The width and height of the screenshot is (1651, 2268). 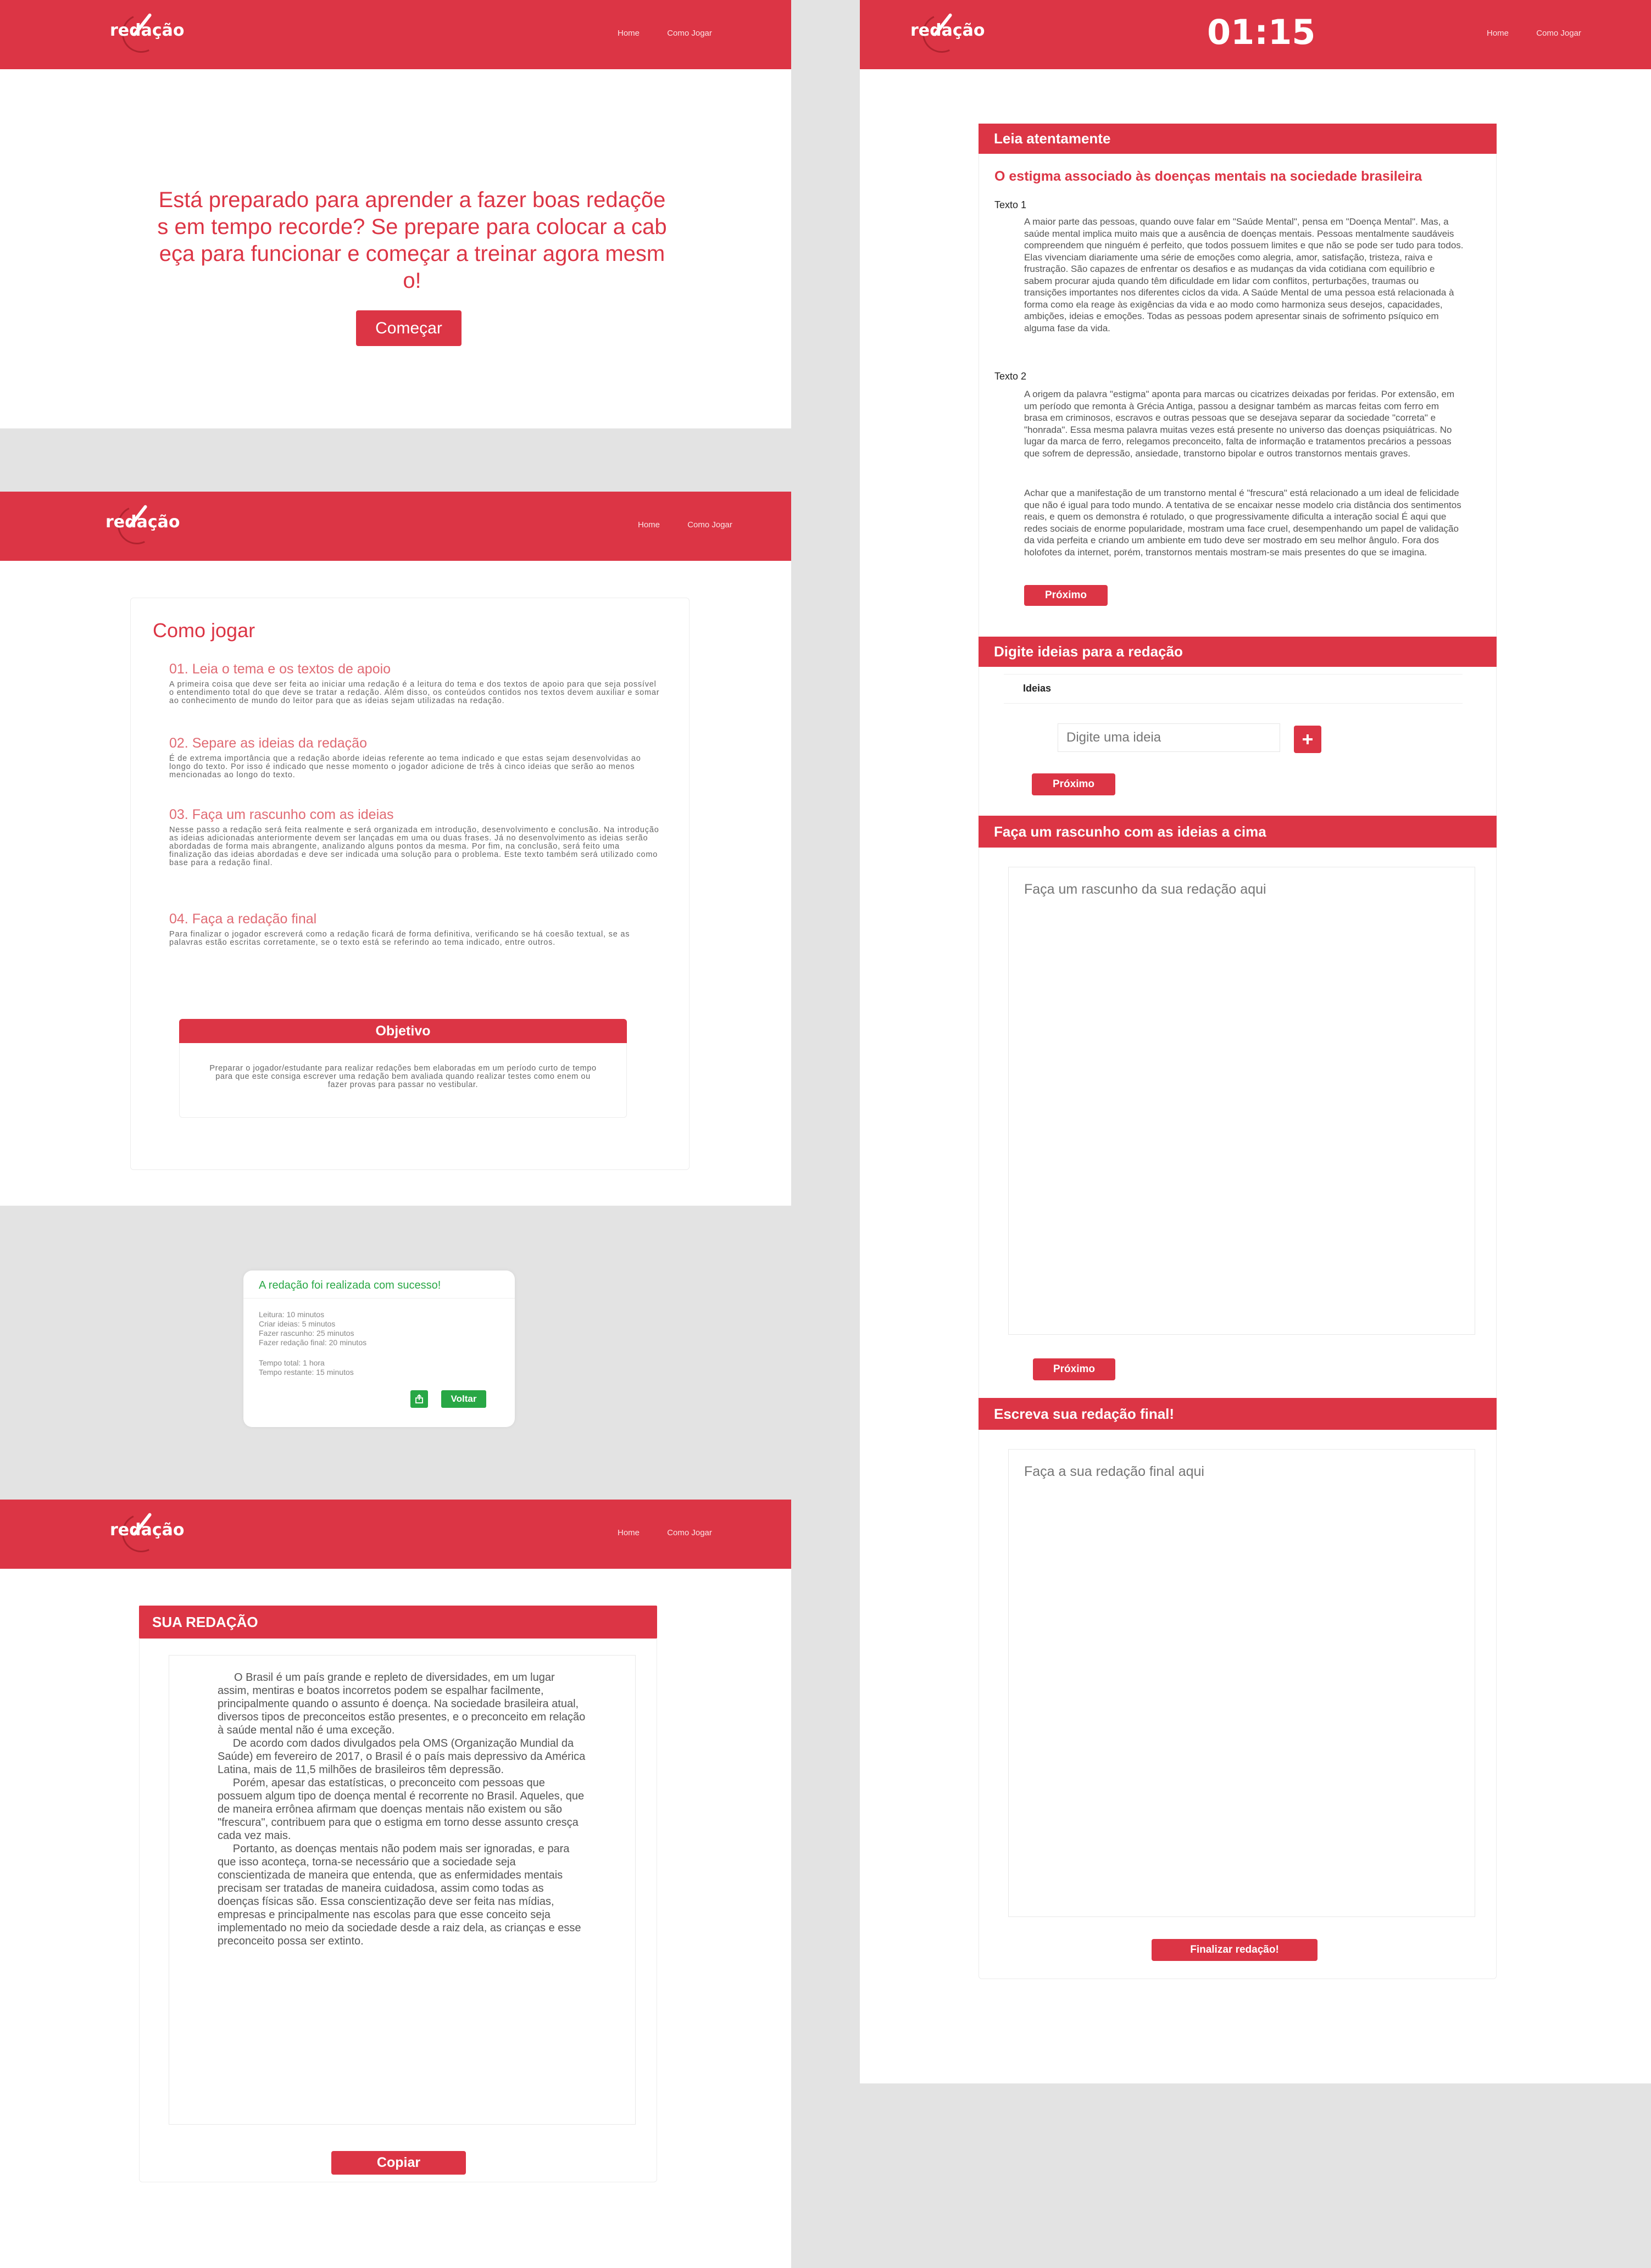 I want to click on stat-line: Fazer redação final: 20 minutos, so click(x=313, y=1342).